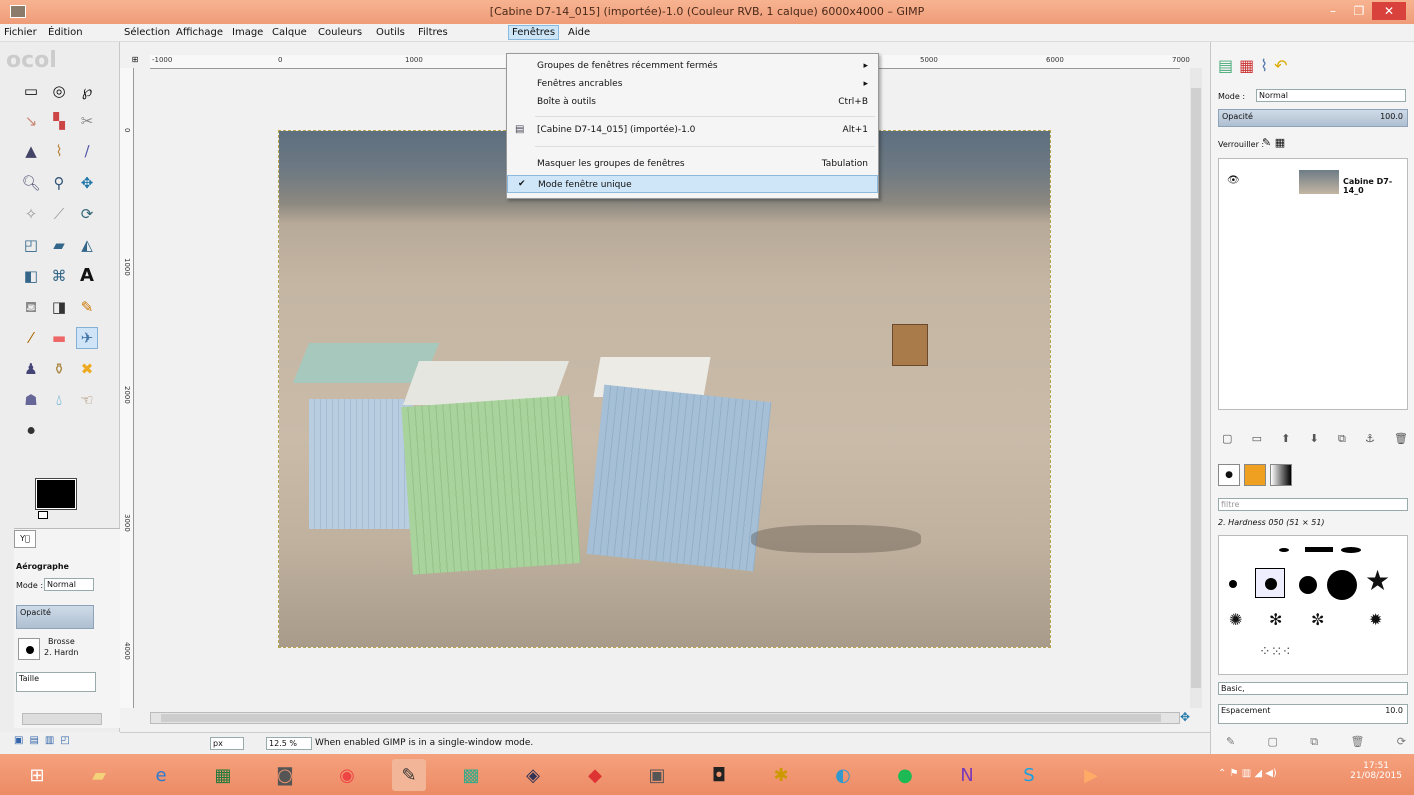  What do you see at coordinates (31, 245) in the screenshot?
I see `scale-icon: ◰` at bounding box center [31, 245].